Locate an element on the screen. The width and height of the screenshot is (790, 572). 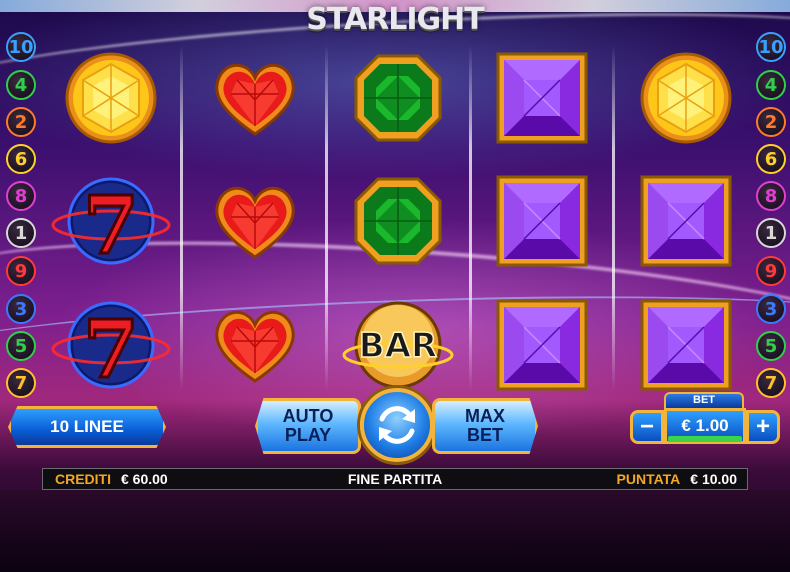
credits-label: CREDITI is located at coordinates (83, 479).